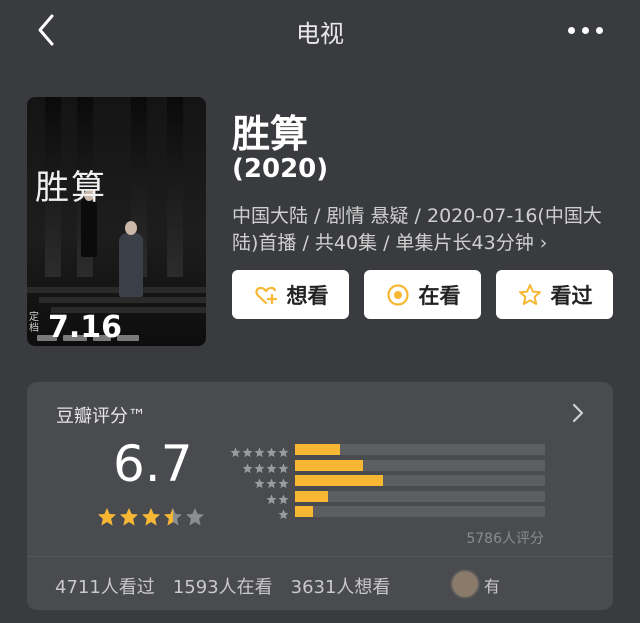 This screenshot has height=623, width=640. I want to click on want-count: 3631人想看, so click(341, 586).